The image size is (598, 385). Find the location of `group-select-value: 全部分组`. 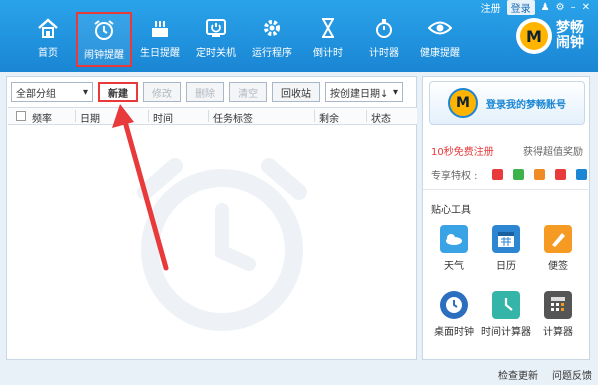

group-select-value: 全部分组 is located at coordinates (36, 94).